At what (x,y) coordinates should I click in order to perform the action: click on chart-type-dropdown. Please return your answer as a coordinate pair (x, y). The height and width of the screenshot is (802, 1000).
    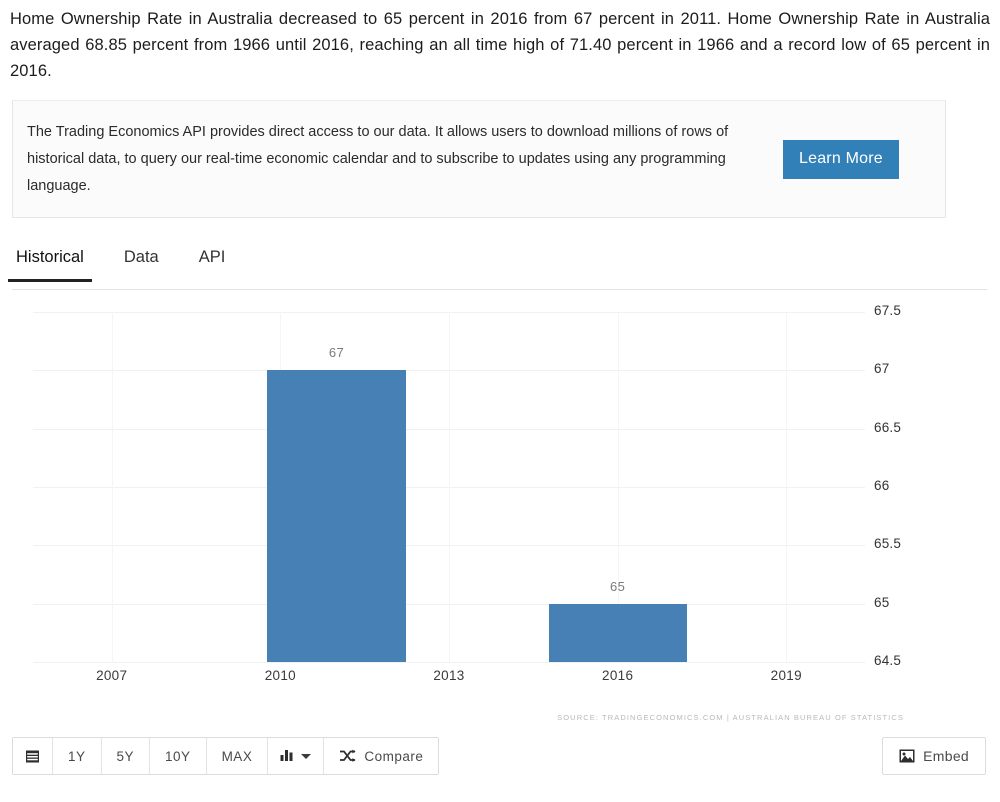
    Looking at the image, I should click on (296, 756).